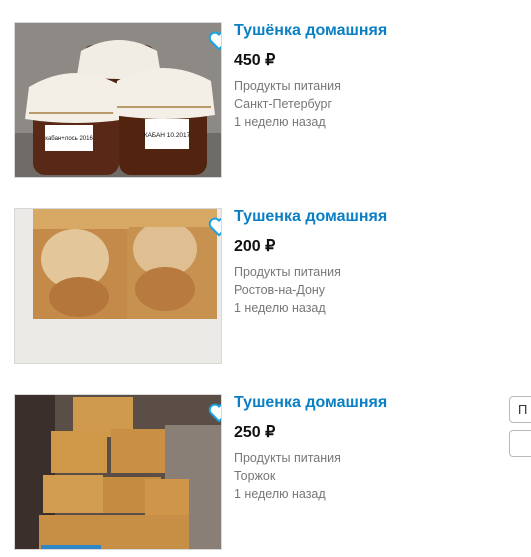  I want to click on listing-title: Тушёнка домашняя, so click(310, 31).